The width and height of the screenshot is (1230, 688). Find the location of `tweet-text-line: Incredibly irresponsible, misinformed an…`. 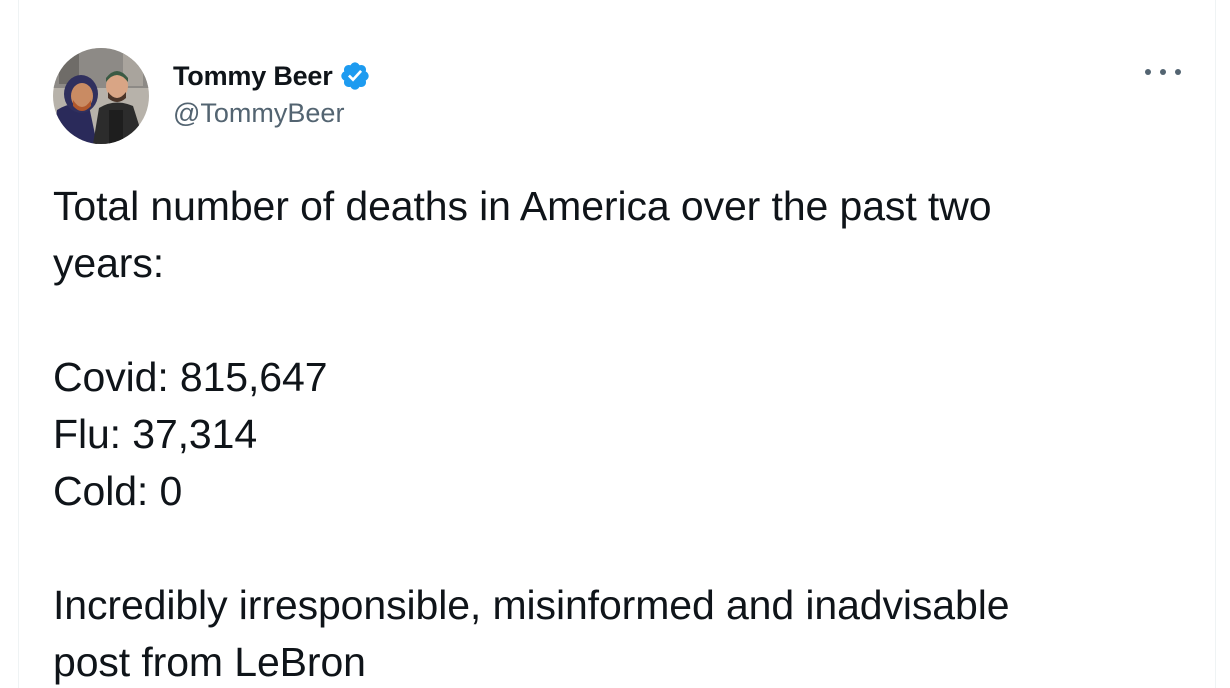

tweet-text-line: Incredibly irresponsible, misinformed an… is located at coordinates (531, 605).